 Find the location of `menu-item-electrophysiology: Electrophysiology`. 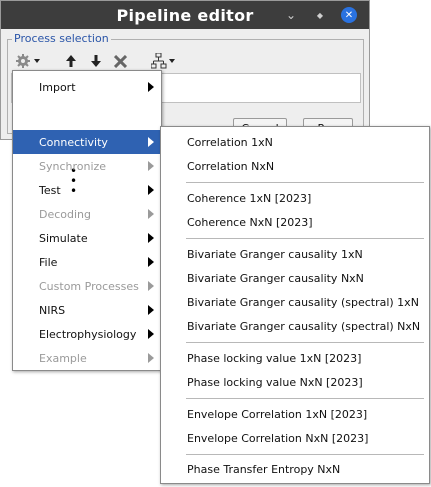

menu-item-electrophysiology: Electrophysiology is located at coordinates (87, 334).